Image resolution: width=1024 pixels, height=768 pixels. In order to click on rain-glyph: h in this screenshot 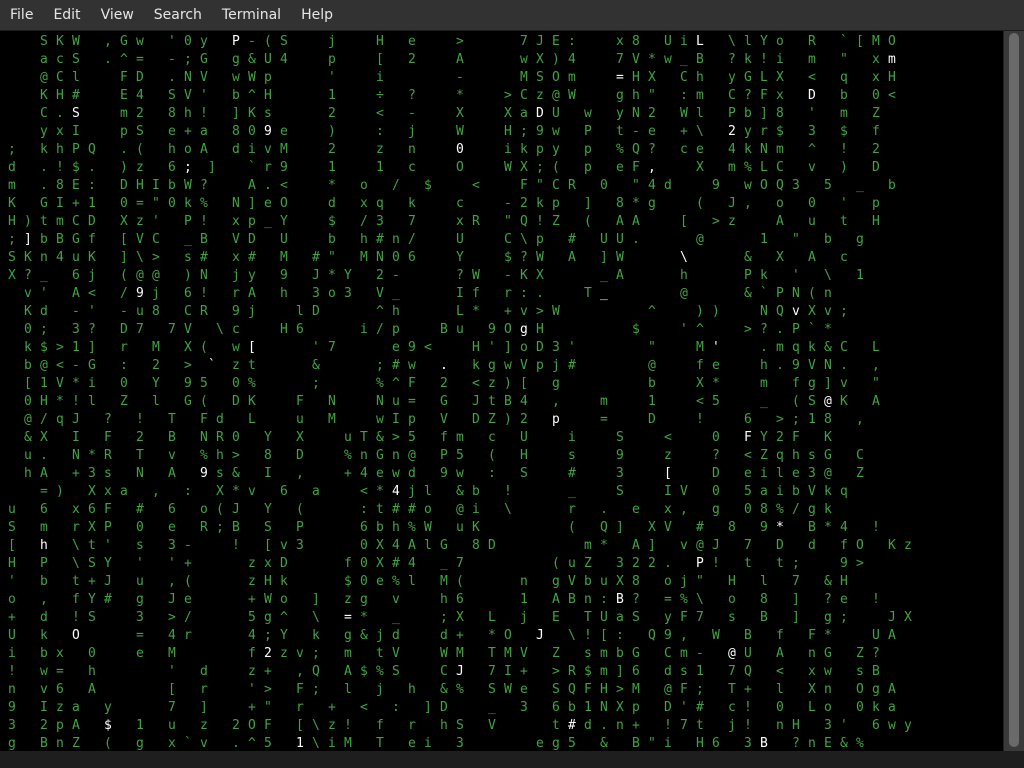, I will do `click(92, 671)`.